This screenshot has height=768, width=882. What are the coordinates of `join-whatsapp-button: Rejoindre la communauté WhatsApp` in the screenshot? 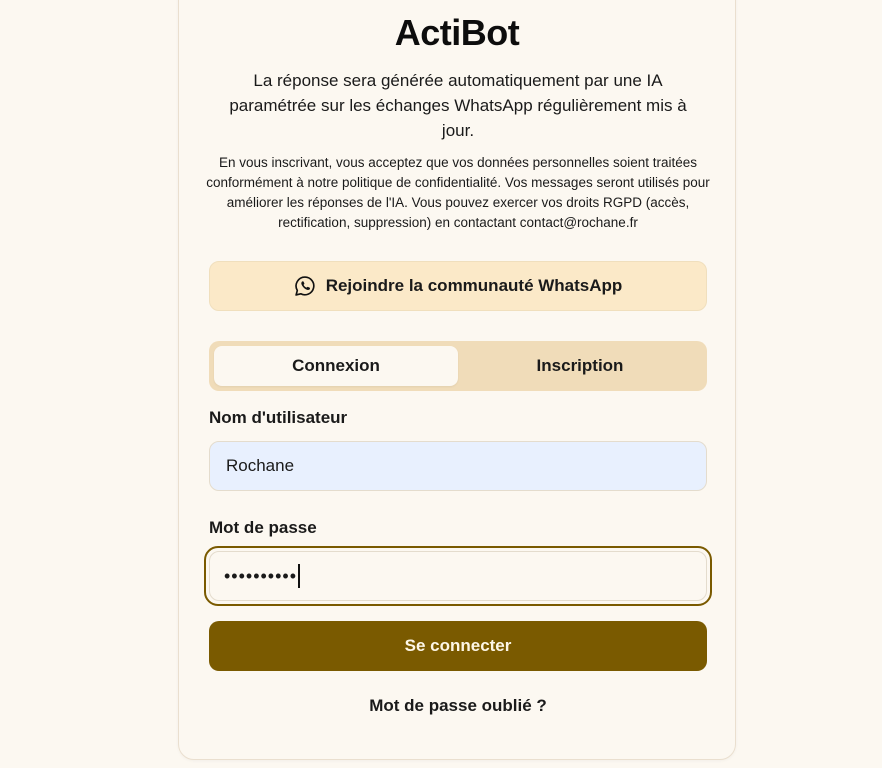 It's located at (458, 286).